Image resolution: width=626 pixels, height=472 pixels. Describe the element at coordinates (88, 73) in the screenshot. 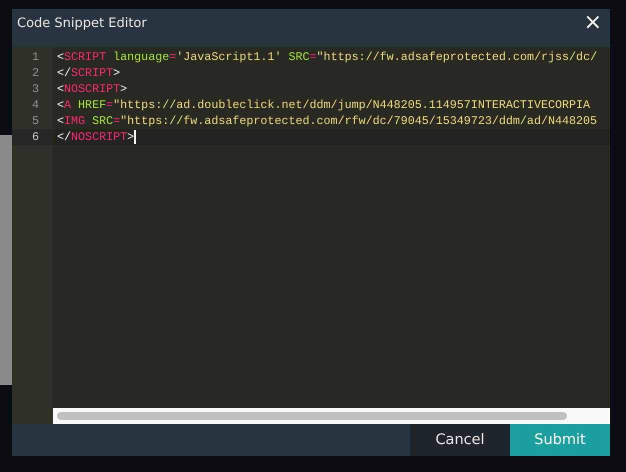

I see `code-line: </SCRIPT>` at that location.